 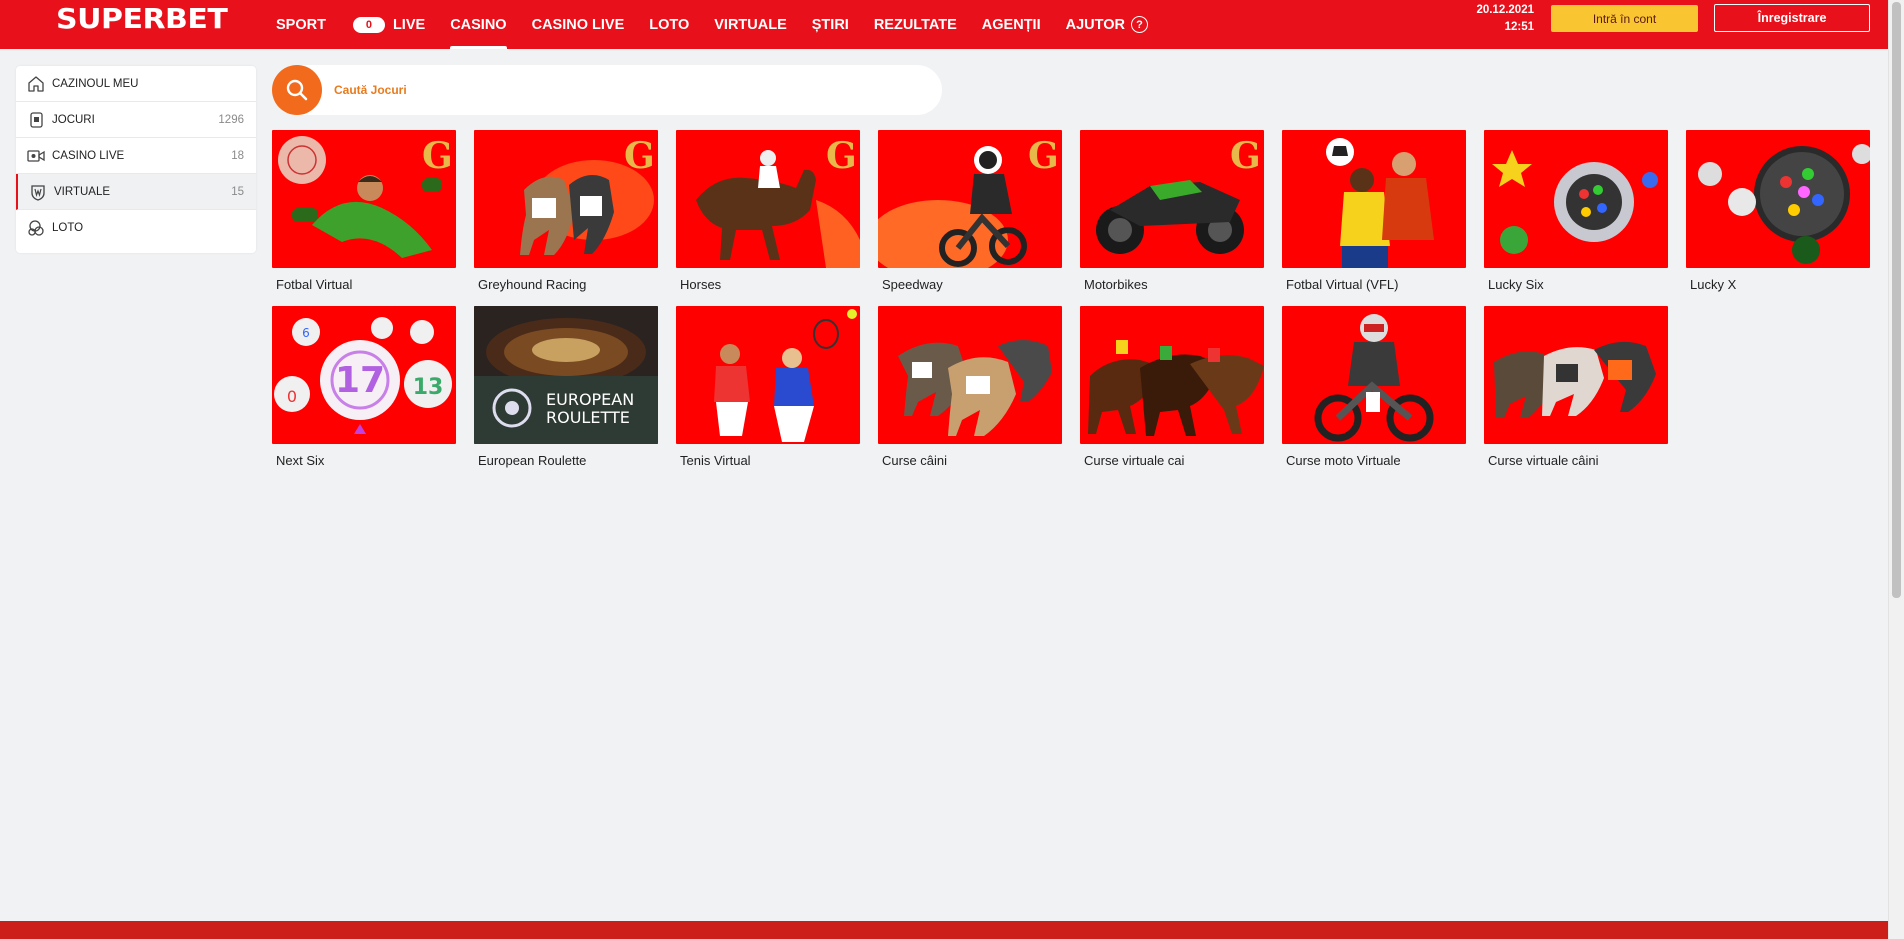 What do you see at coordinates (1497, 19) in the screenshot?
I see `datetime: 20.12.2021 12:51` at bounding box center [1497, 19].